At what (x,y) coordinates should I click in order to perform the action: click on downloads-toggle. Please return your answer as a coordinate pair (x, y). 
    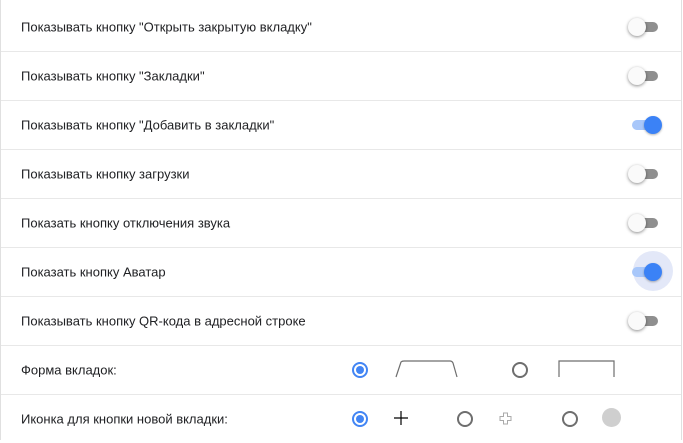
    Looking at the image, I should click on (644, 174).